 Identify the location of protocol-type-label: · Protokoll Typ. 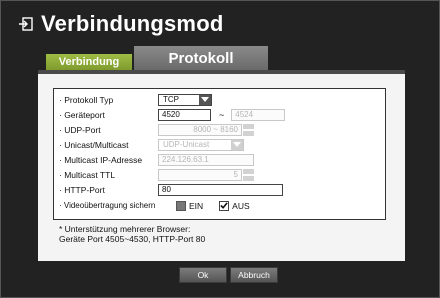
(86, 99).